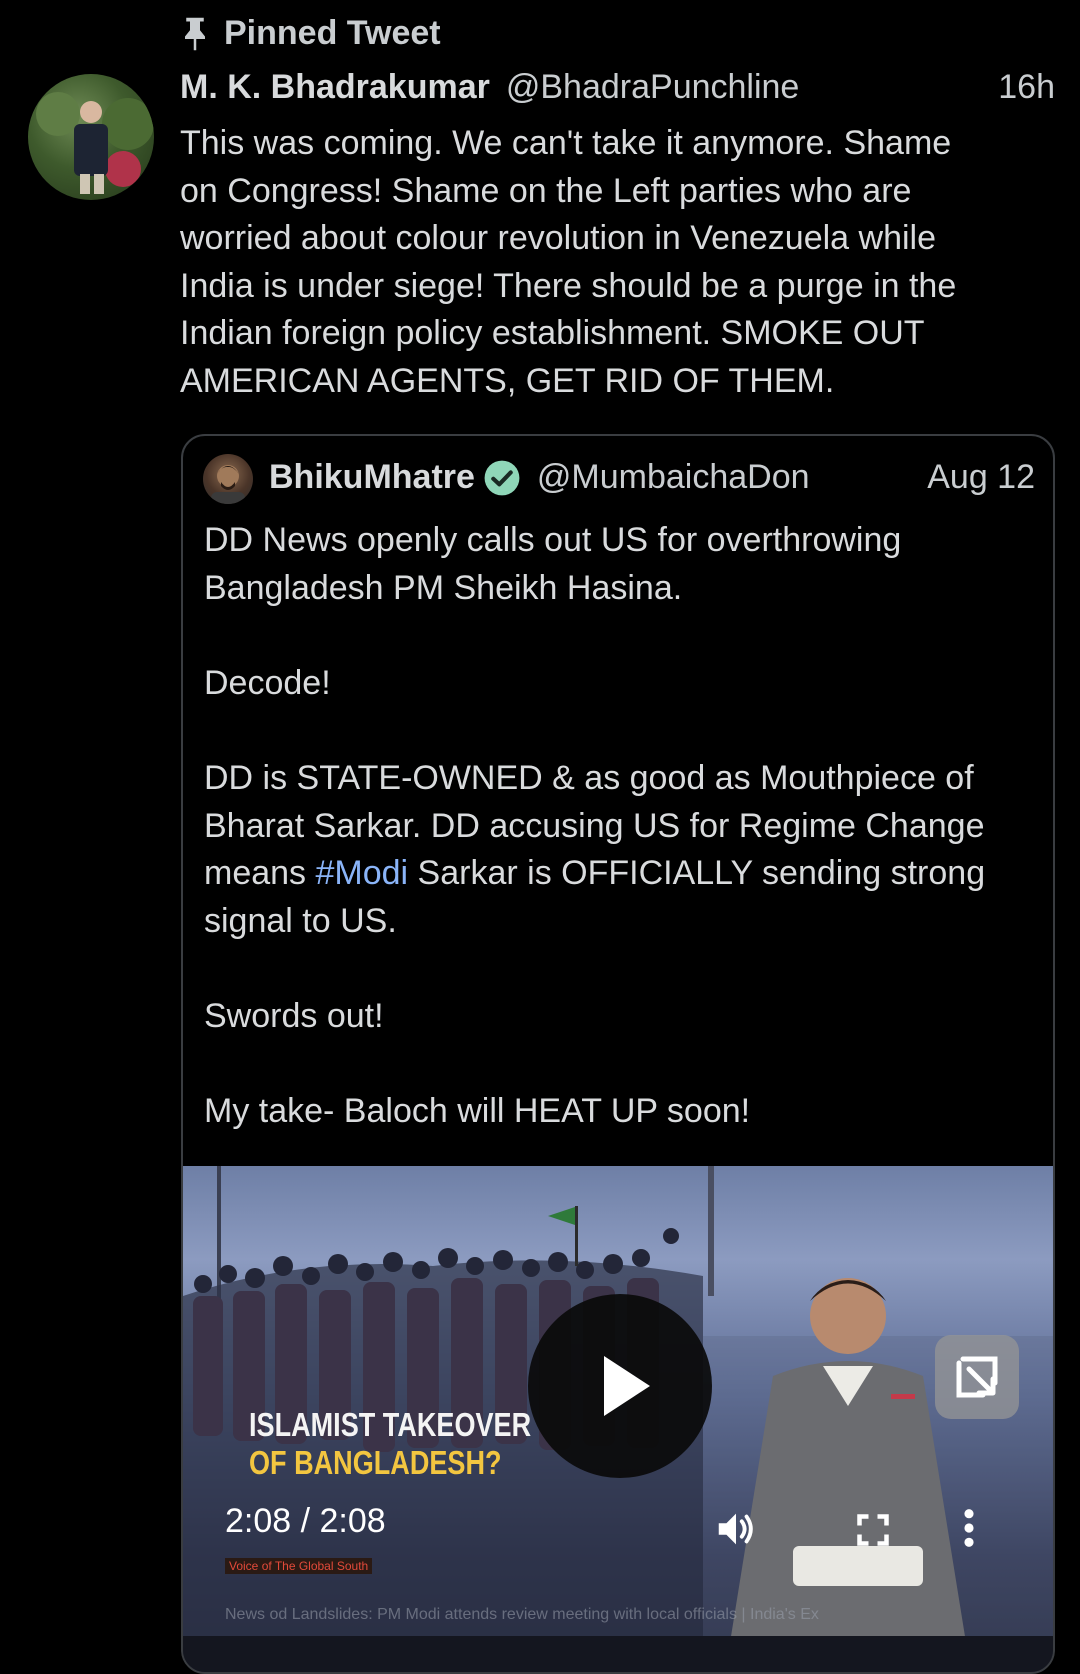 The image size is (1080, 1674). I want to click on author-name: M. K. Bhadrakumar, so click(335, 87).